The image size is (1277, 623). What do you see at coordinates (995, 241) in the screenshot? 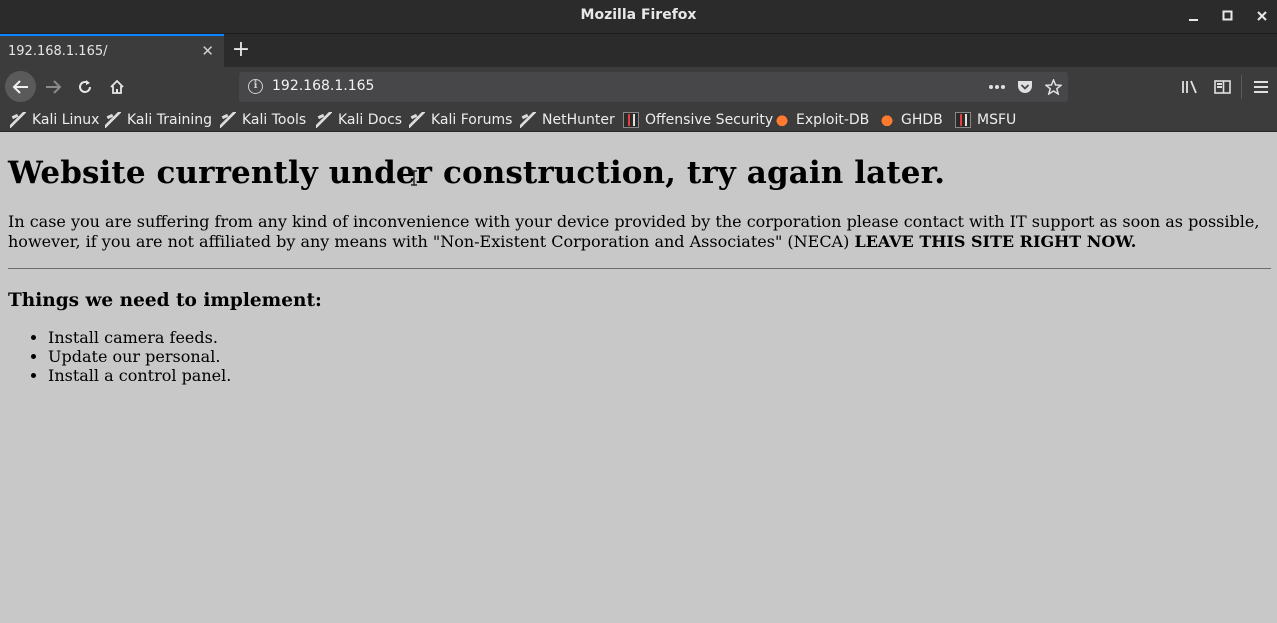
I see `warning-text: LEAVE THIS SITE RIGHT NOW.` at bounding box center [995, 241].